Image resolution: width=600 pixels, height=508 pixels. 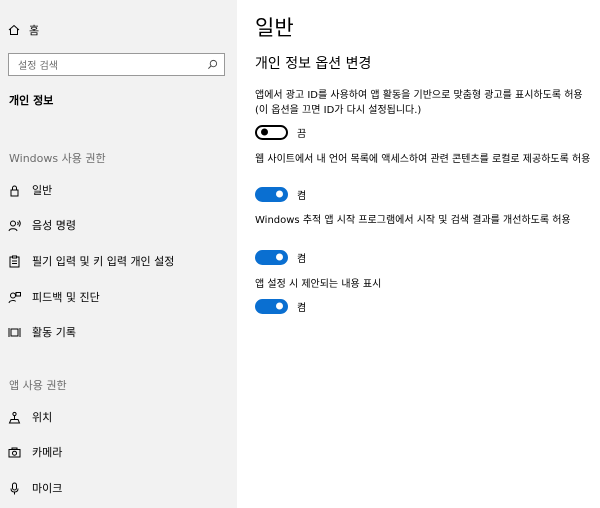 What do you see at coordinates (42, 417) in the screenshot?
I see `sidebar-item-label: 위치` at bounding box center [42, 417].